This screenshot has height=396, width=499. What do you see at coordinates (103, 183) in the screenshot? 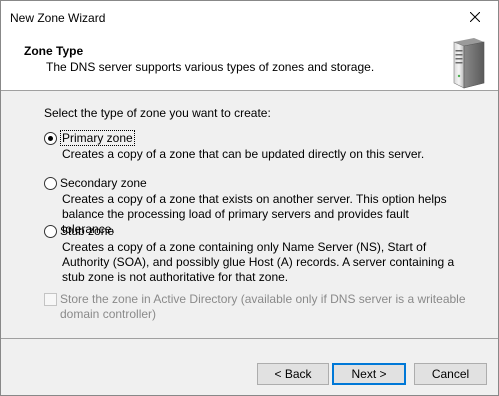
I see `secondary-zone-label: Secondary zone` at bounding box center [103, 183].